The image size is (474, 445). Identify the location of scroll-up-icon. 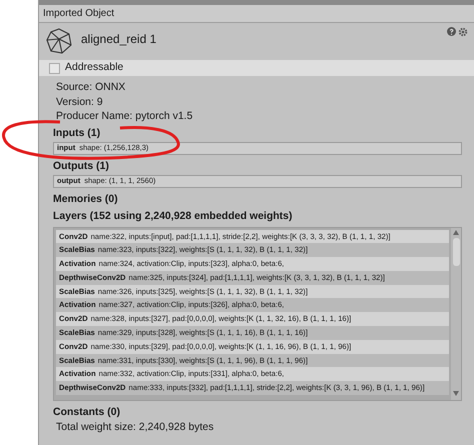
(456, 232).